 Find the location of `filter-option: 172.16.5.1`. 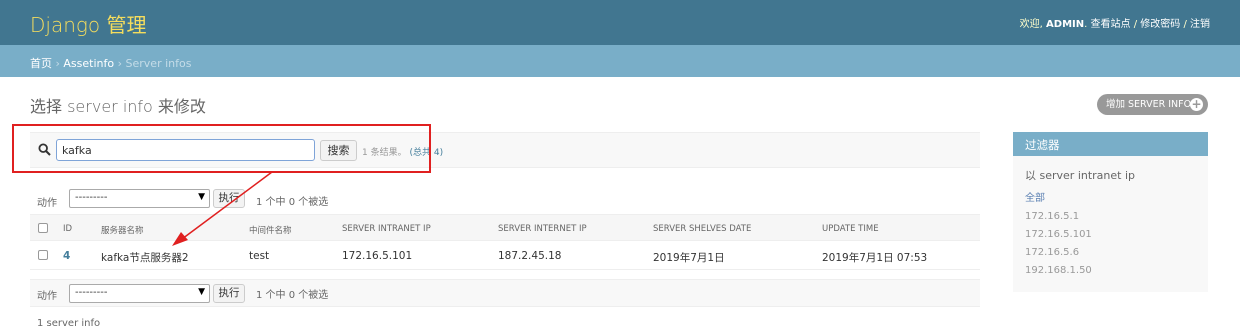

filter-option: 172.16.5.1 is located at coordinates (1058, 217).